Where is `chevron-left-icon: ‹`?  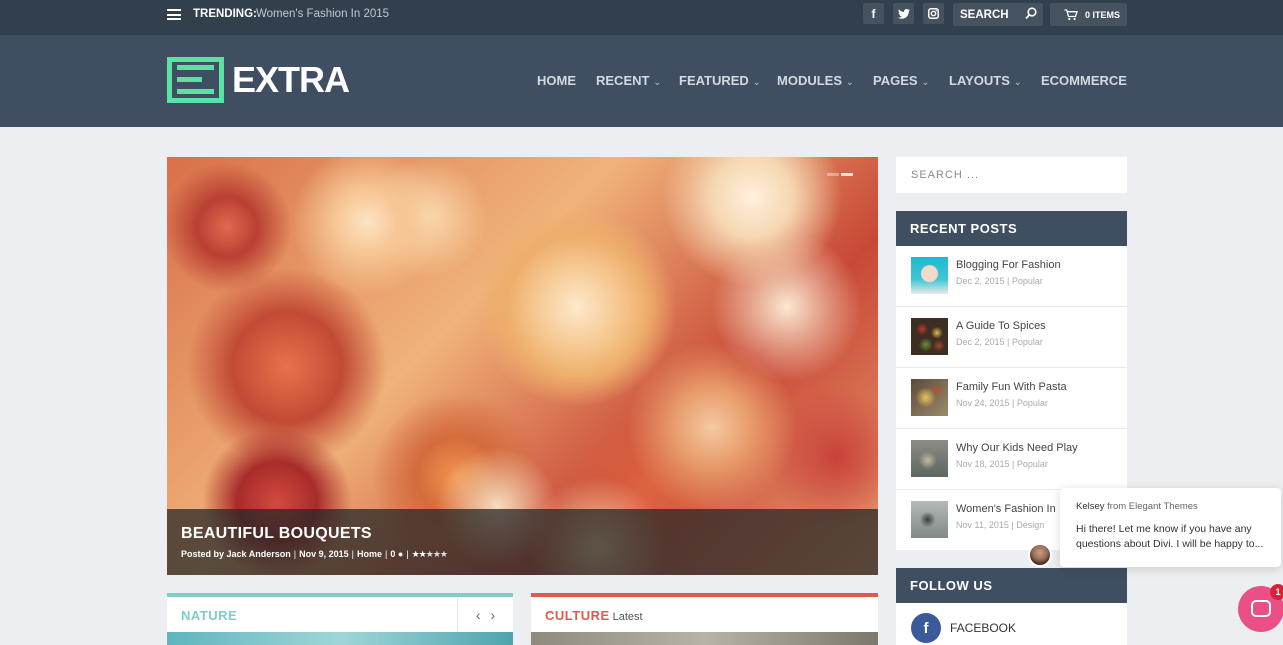
chevron-left-icon: ‹ is located at coordinates (478, 615).